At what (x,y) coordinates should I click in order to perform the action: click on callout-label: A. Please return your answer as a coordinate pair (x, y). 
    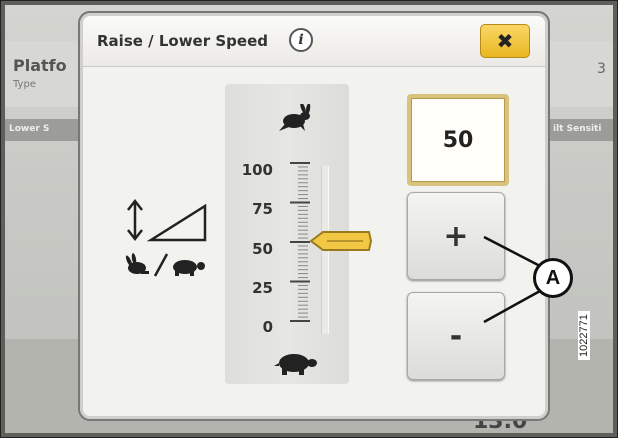
    Looking at the image, I should click on (553, 278).